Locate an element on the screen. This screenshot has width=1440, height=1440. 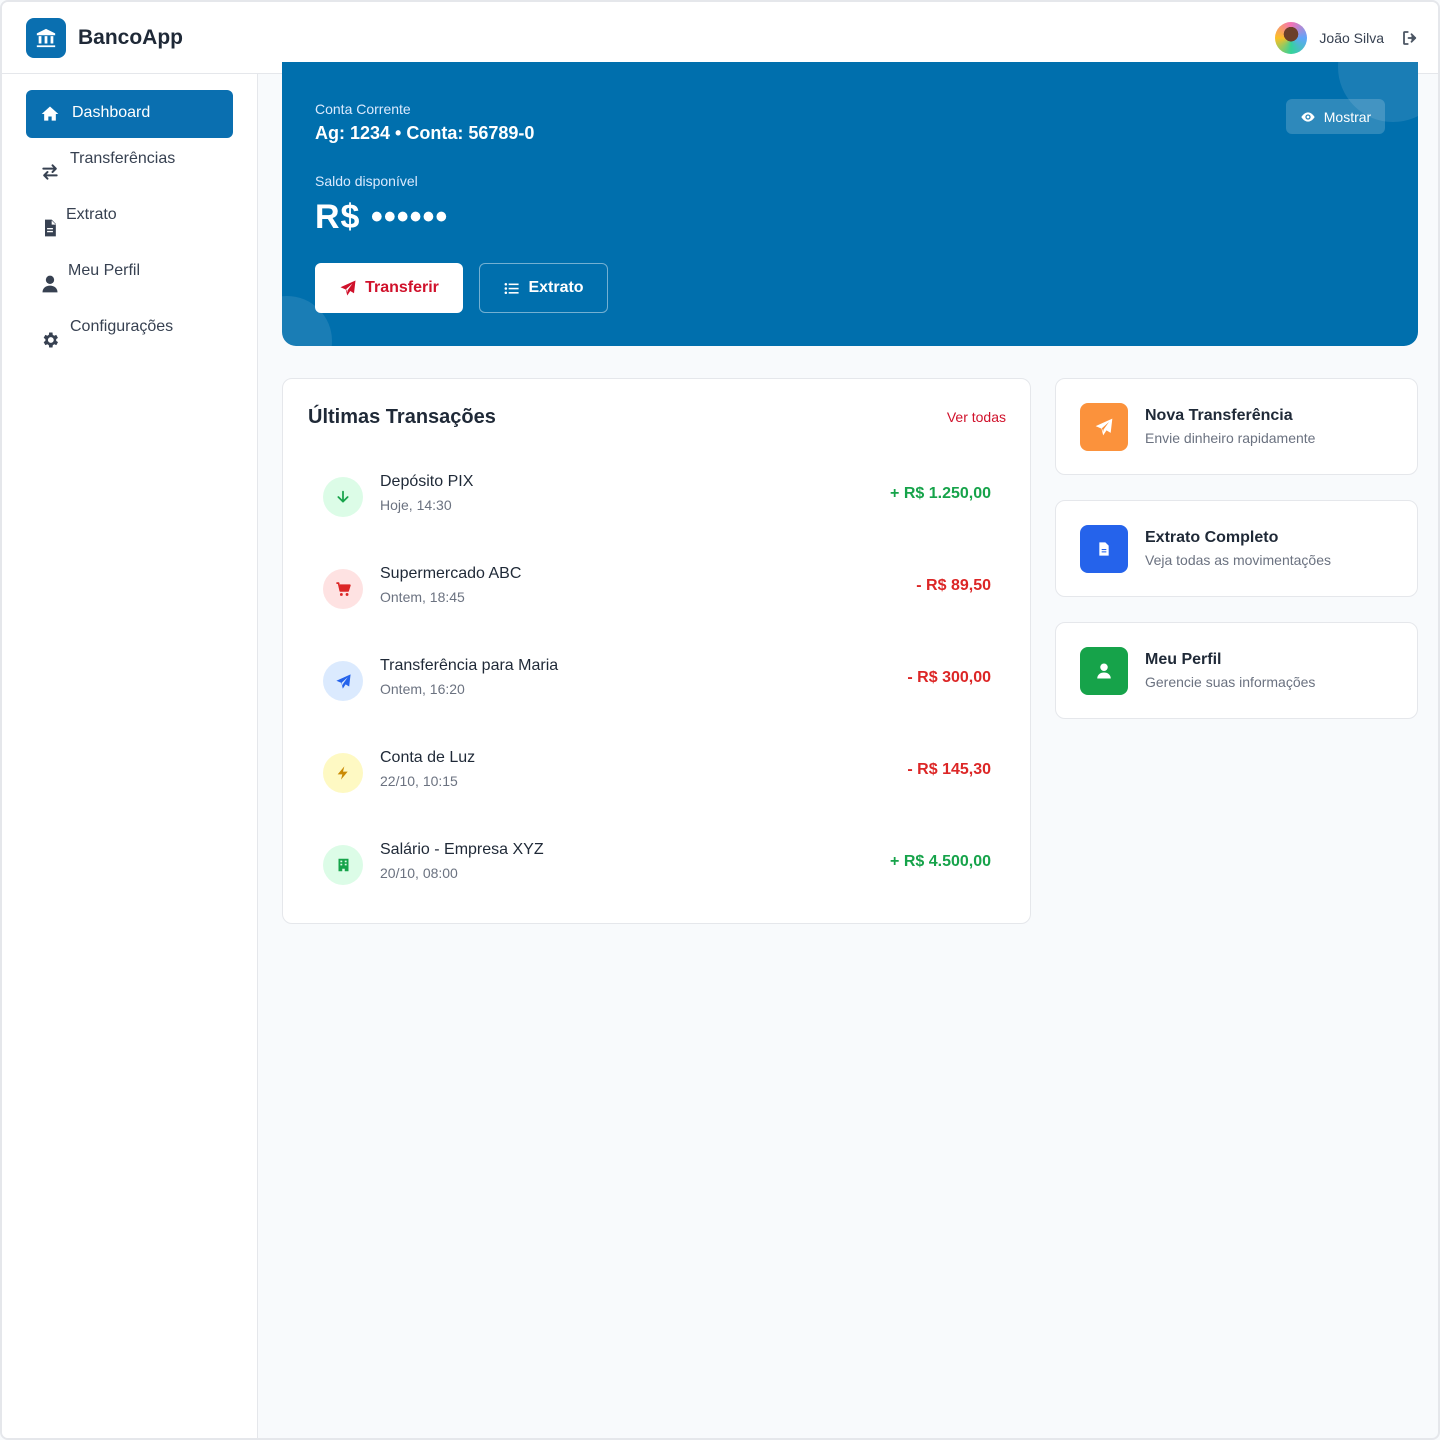
show-balance-button: Mostrar is located at coordinates (1335, 116).